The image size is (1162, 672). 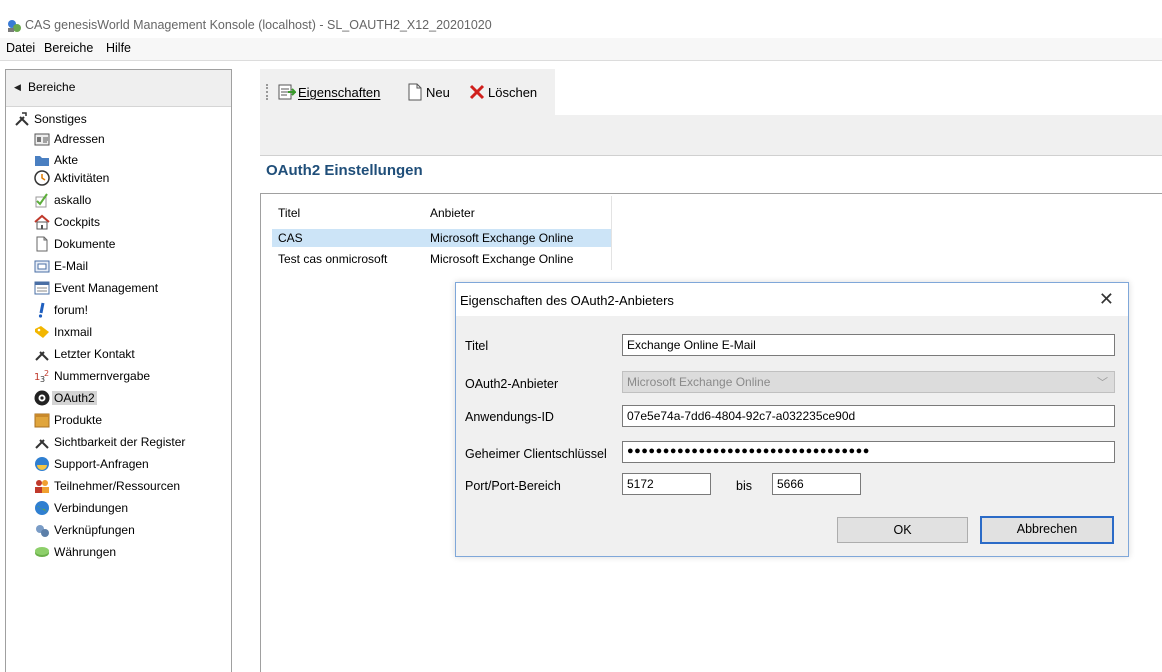 What do you see at coordinates (902, 530) in the screenshot?
I see `ok-button: OK` at bounding box center [902, 530].